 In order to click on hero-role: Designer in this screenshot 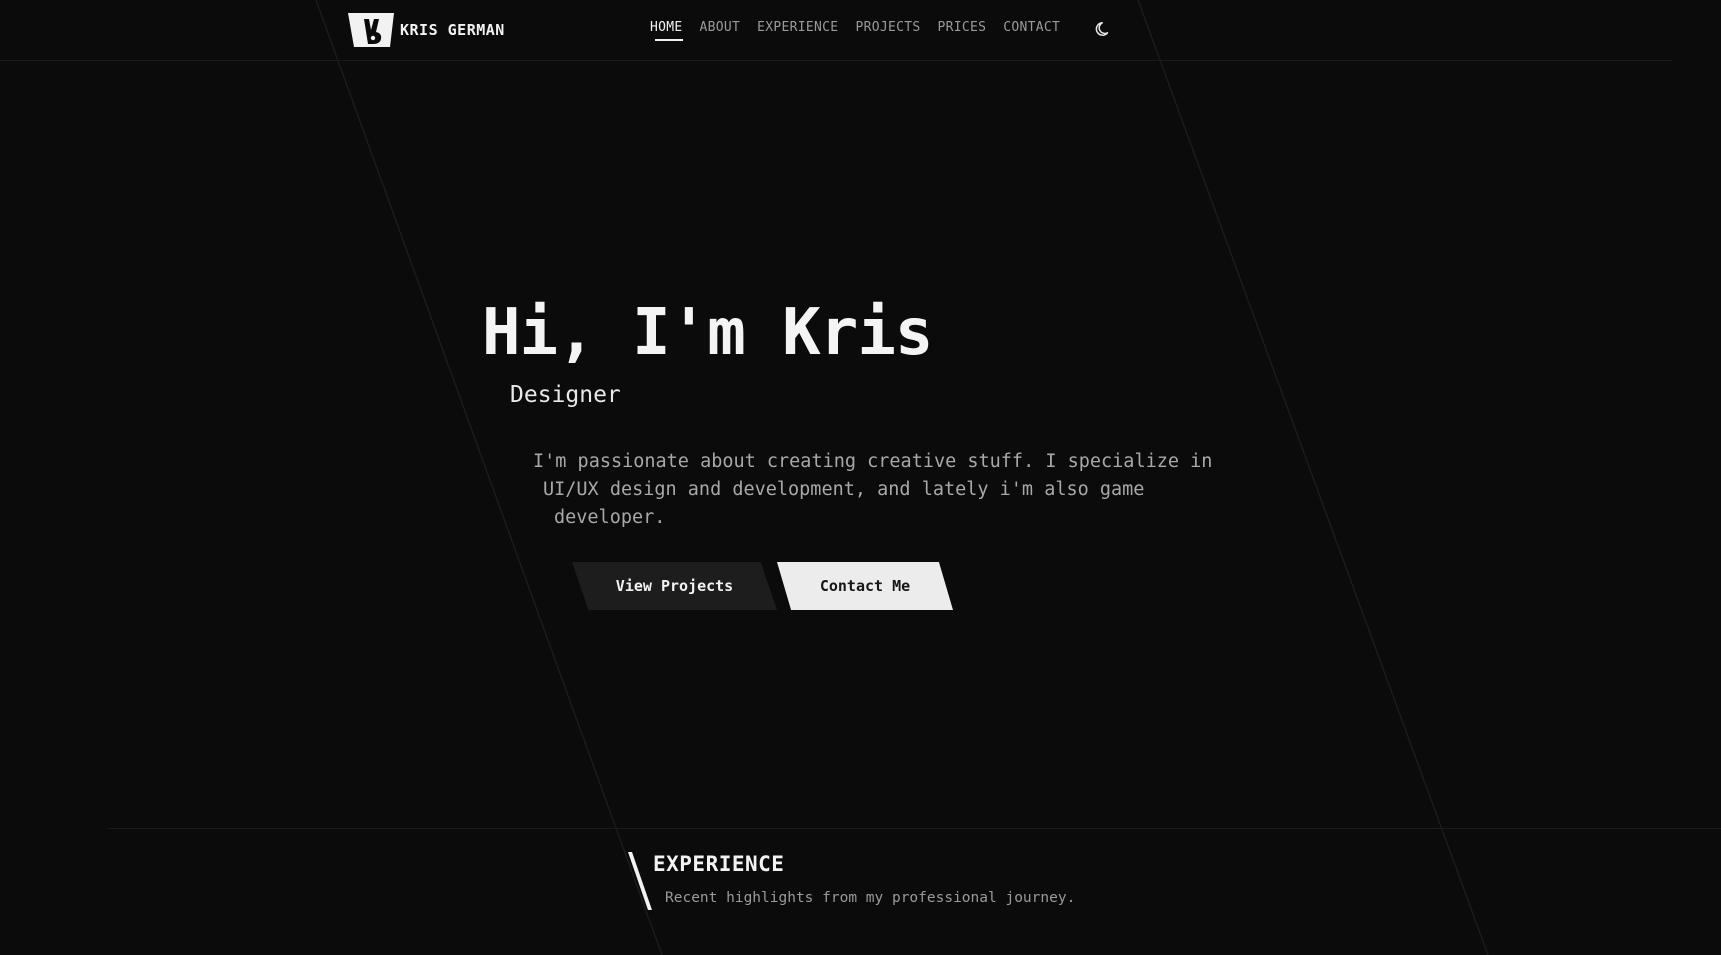, I will do `click(565, 395)`.